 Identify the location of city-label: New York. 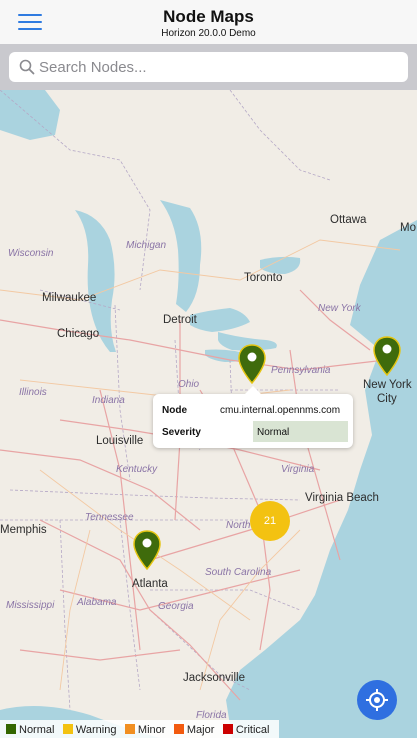
(387, 385).